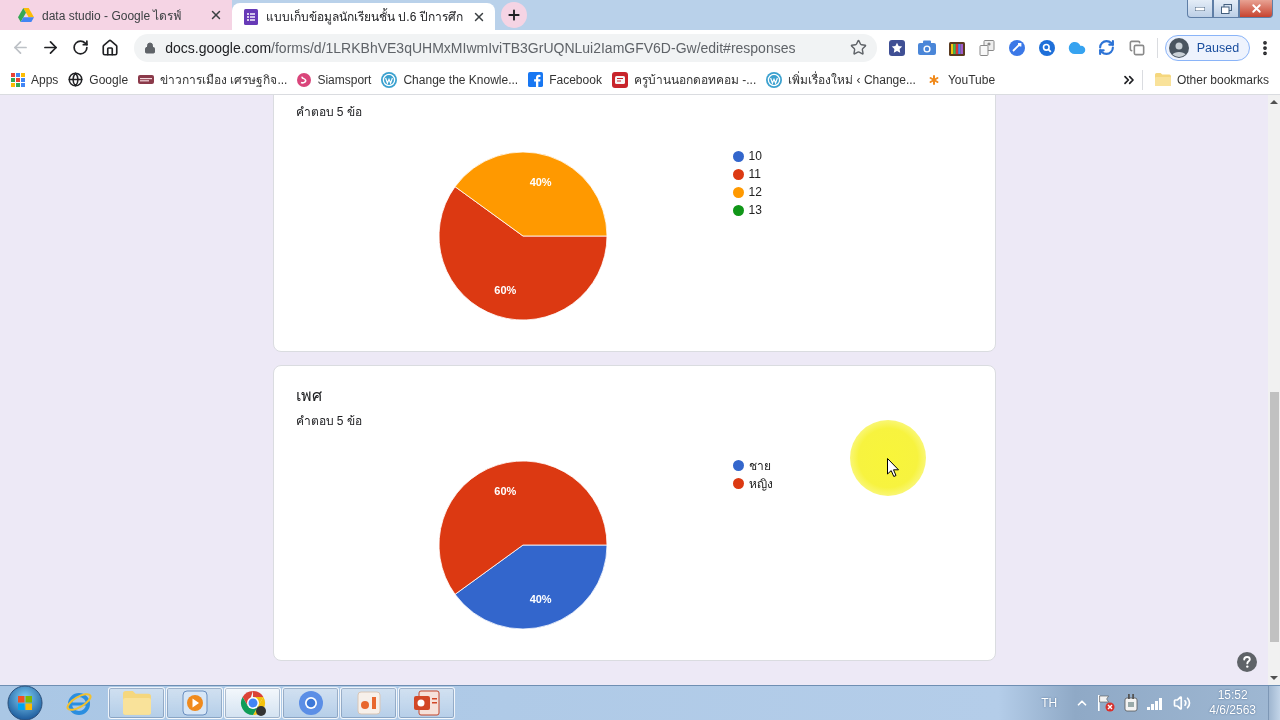 This screenshot has width=1280, height=720. What do you see at coordinates (426, 703) in the screenshot?
I see `slides-app-icon` at bounding box center [426, 703].